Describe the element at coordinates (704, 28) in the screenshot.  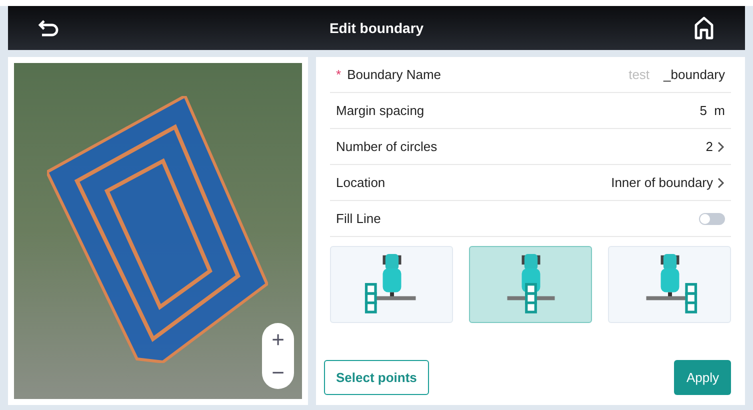
I see `home-icon` at that location.